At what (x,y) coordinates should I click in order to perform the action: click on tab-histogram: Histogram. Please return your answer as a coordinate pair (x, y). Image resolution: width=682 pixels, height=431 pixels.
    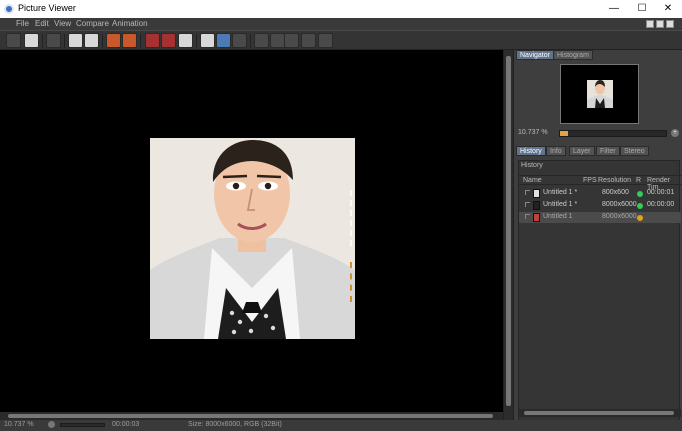
    Looking at the image, I should click on (573, 55).